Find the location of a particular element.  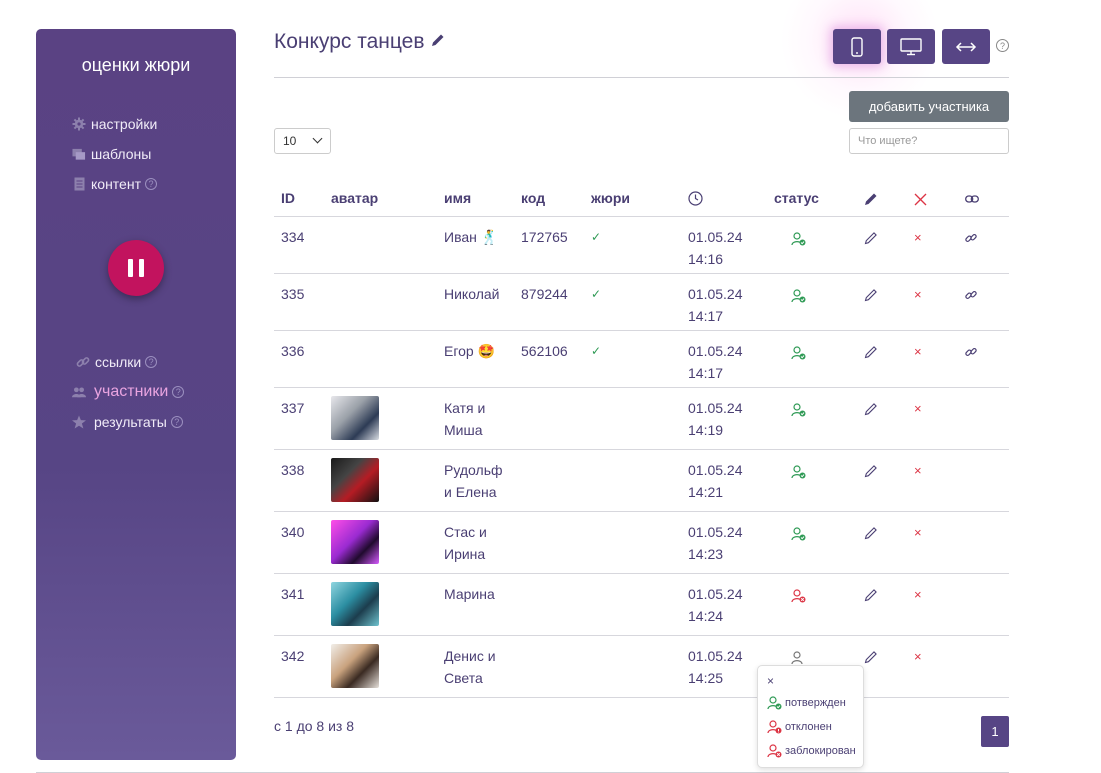

cell-time: 01.05.24 14:17 is located at coordinates (727, 359).